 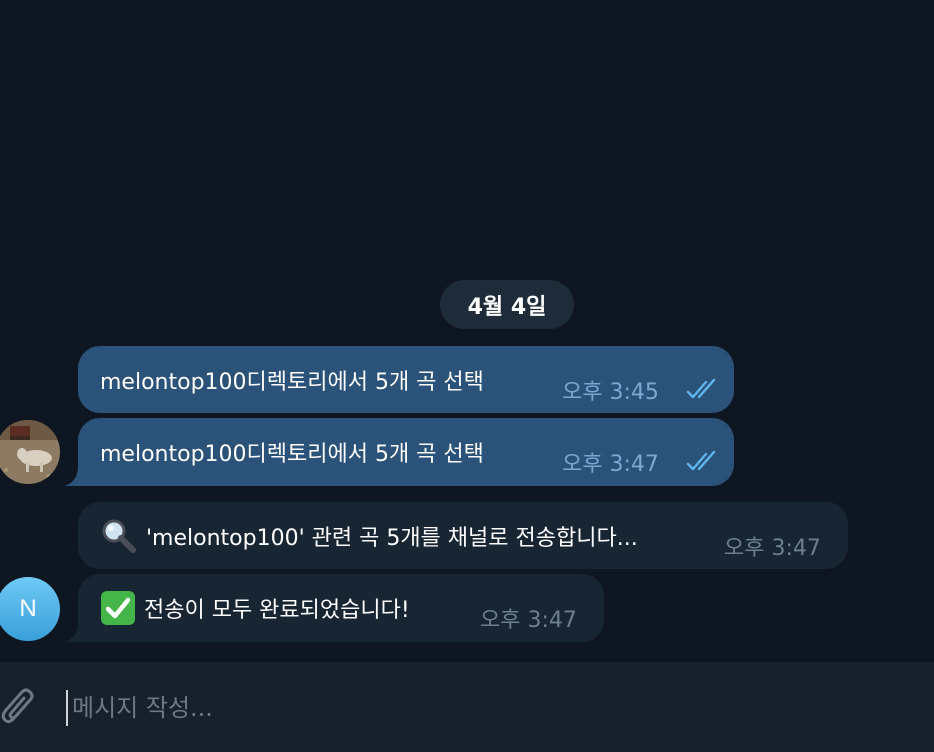 I want to click on message-time: 오후 3:45, so click(x=610, y=392).